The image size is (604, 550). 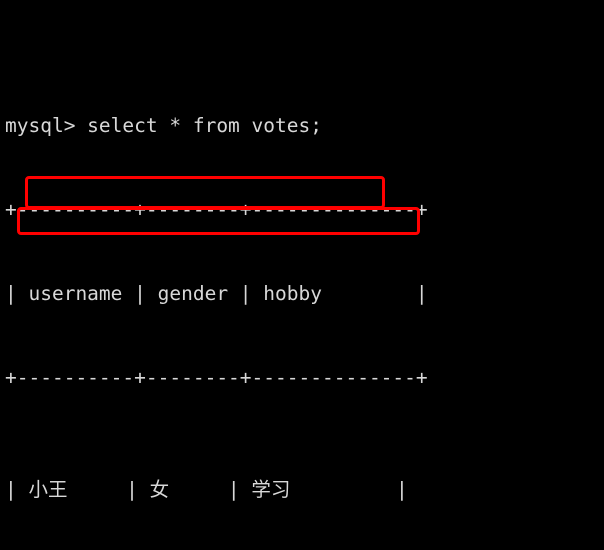 I want to click on table-row: | 小王 | 女 | 学习 |, so click(x=206, y=489).